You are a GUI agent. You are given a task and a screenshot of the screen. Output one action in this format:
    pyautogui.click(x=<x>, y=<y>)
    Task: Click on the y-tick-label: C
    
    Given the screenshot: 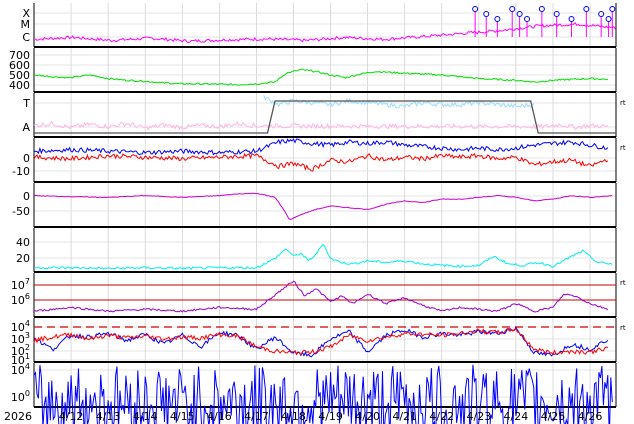 What is the action you would take?
    pyautogui.click(x=26, y=37)
    